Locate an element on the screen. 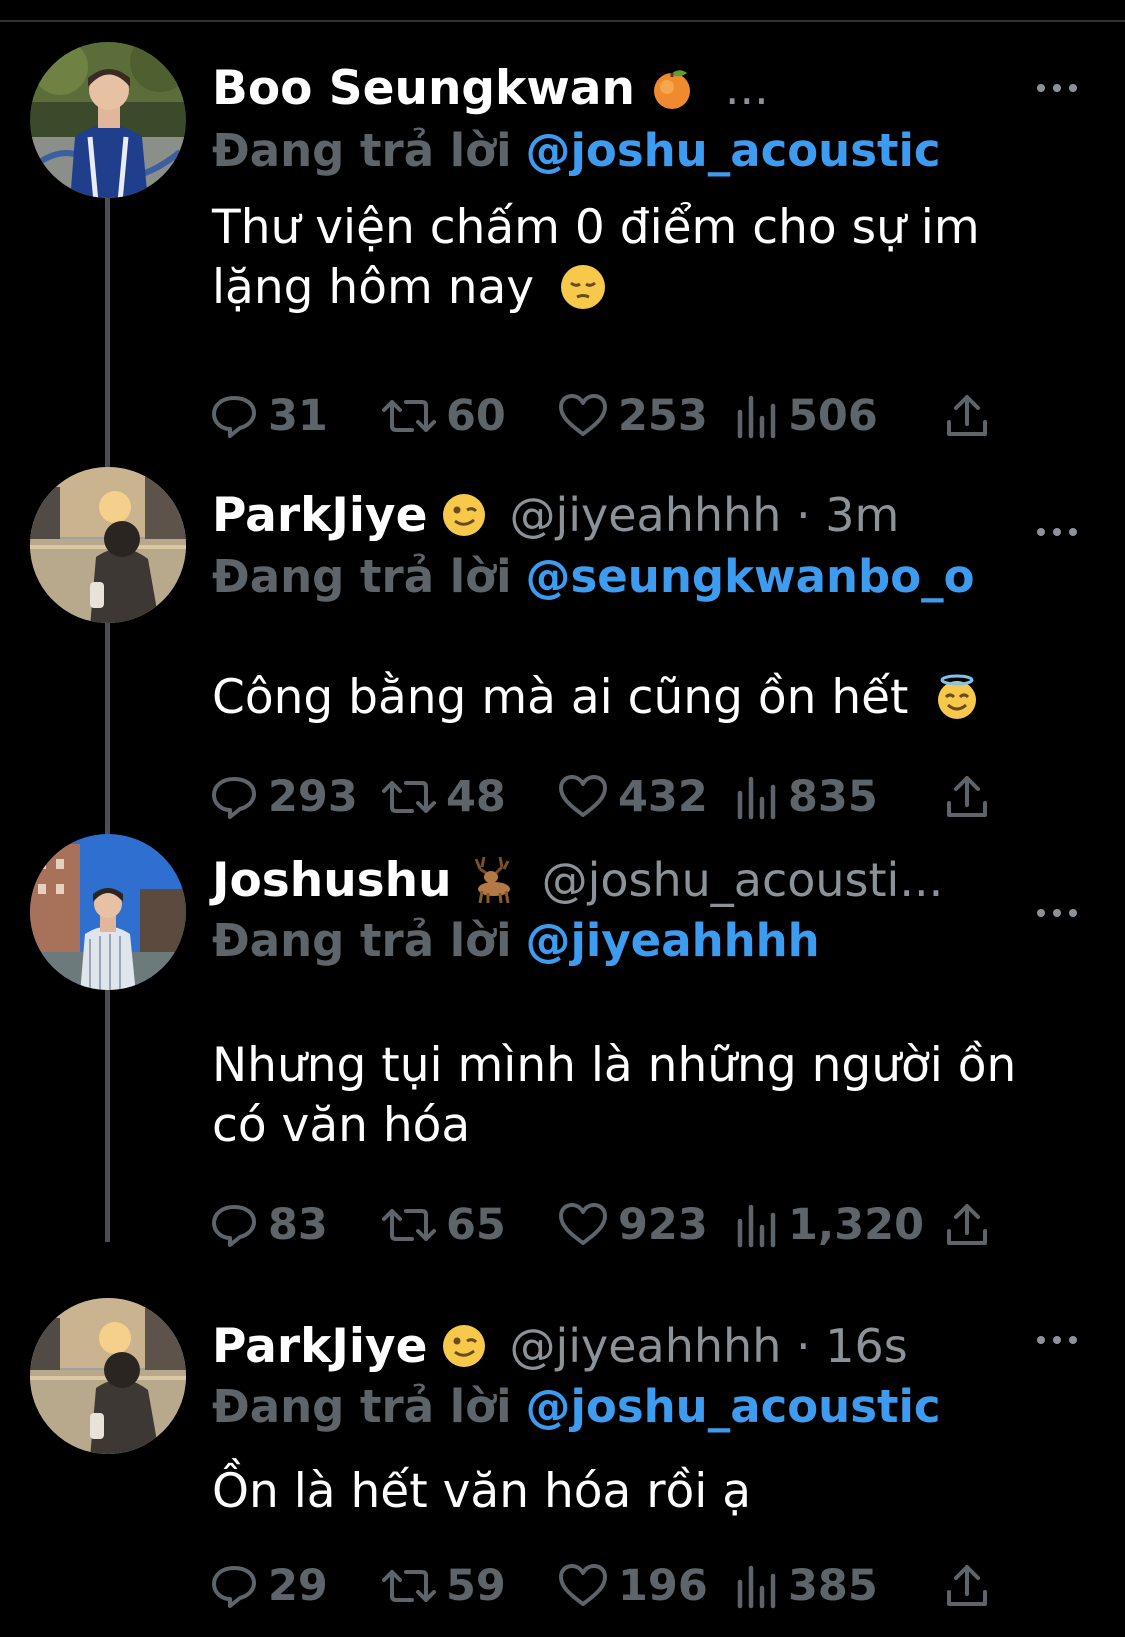 The width and height of the screenshot is (1125, 1637). reply-button: 293 is located at coordinates (284, 797).